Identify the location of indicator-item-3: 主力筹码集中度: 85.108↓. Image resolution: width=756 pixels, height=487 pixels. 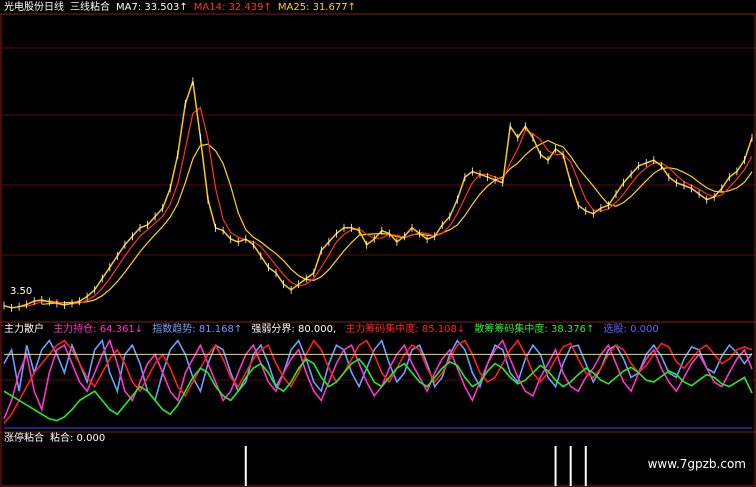
(405, 329).